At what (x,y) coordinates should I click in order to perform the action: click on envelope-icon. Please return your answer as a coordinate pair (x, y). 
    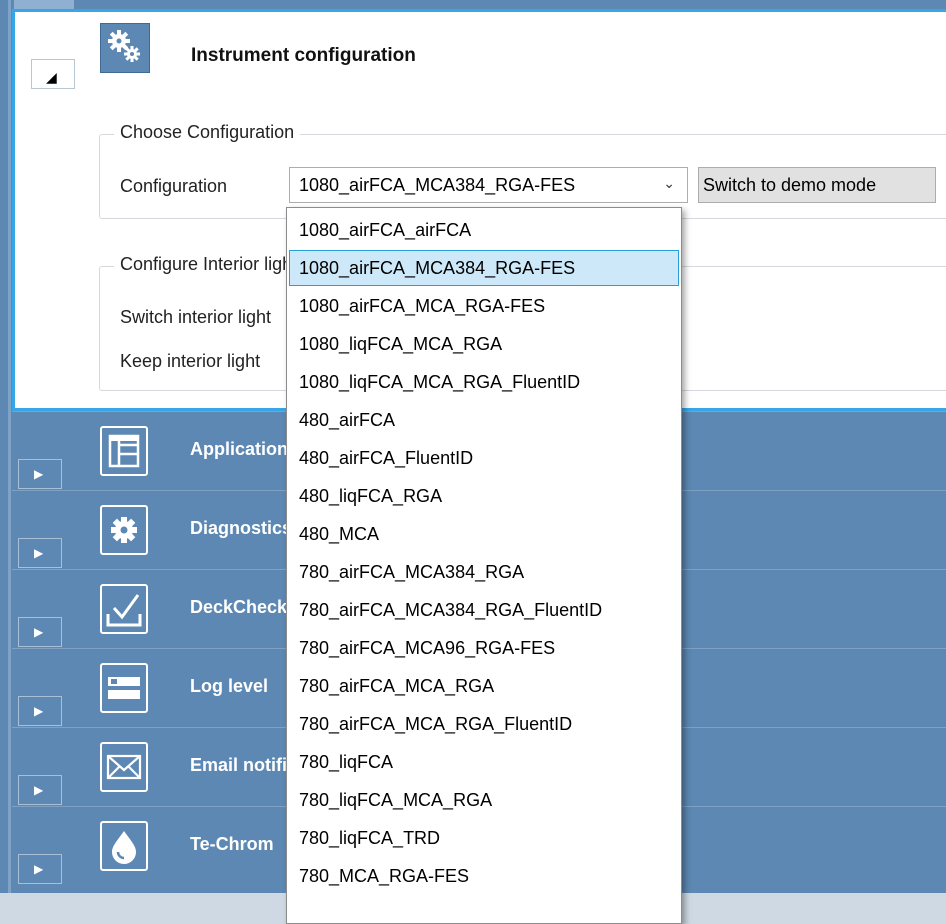
    Looking at the image, I should click on (124, 767).